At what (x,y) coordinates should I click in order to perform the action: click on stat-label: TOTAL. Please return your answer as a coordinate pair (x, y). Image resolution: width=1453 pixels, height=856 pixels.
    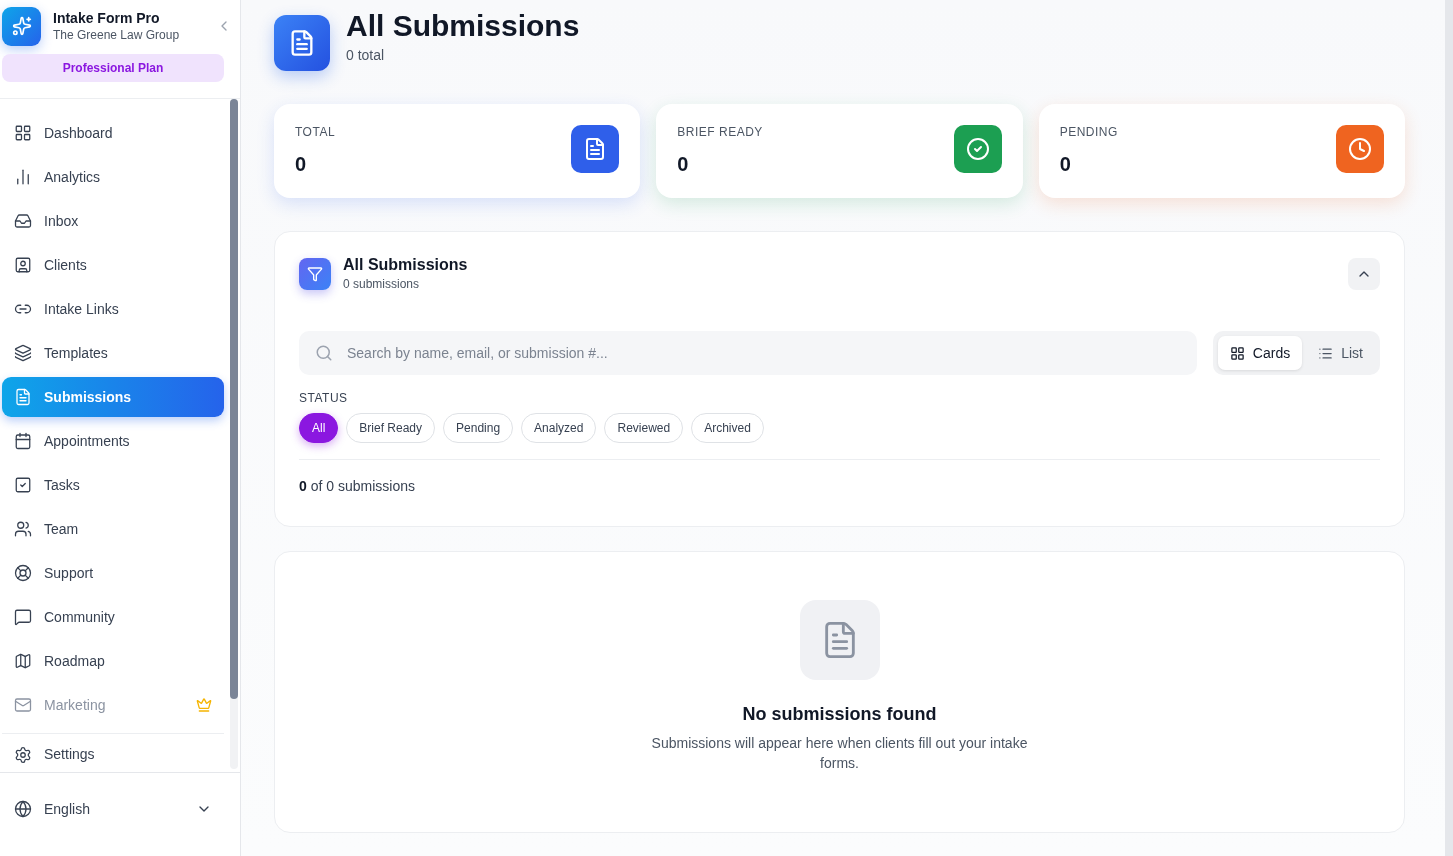
    Looking at the image, I should click on (315, 132).